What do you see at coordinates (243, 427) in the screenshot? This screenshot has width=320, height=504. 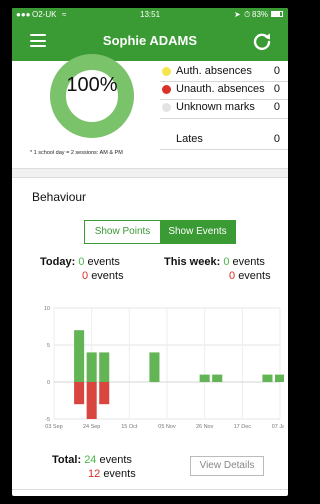 I see `x-tick-label: 17 Dec` at bounding box center [243, 427].